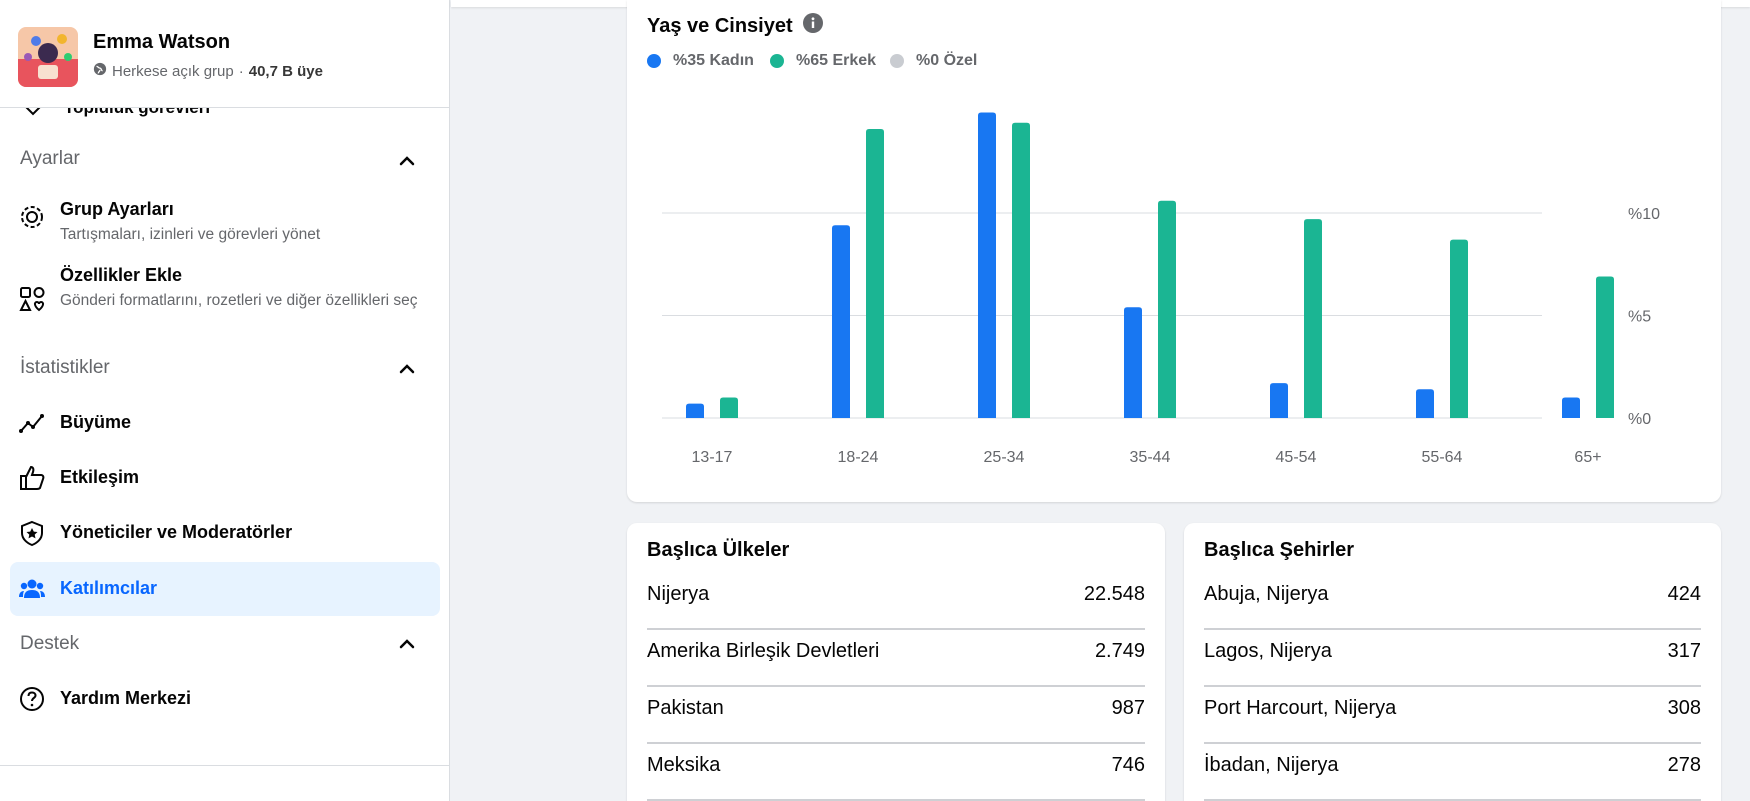  I want to click on bar-kadın-13-17, so click(695, 410).